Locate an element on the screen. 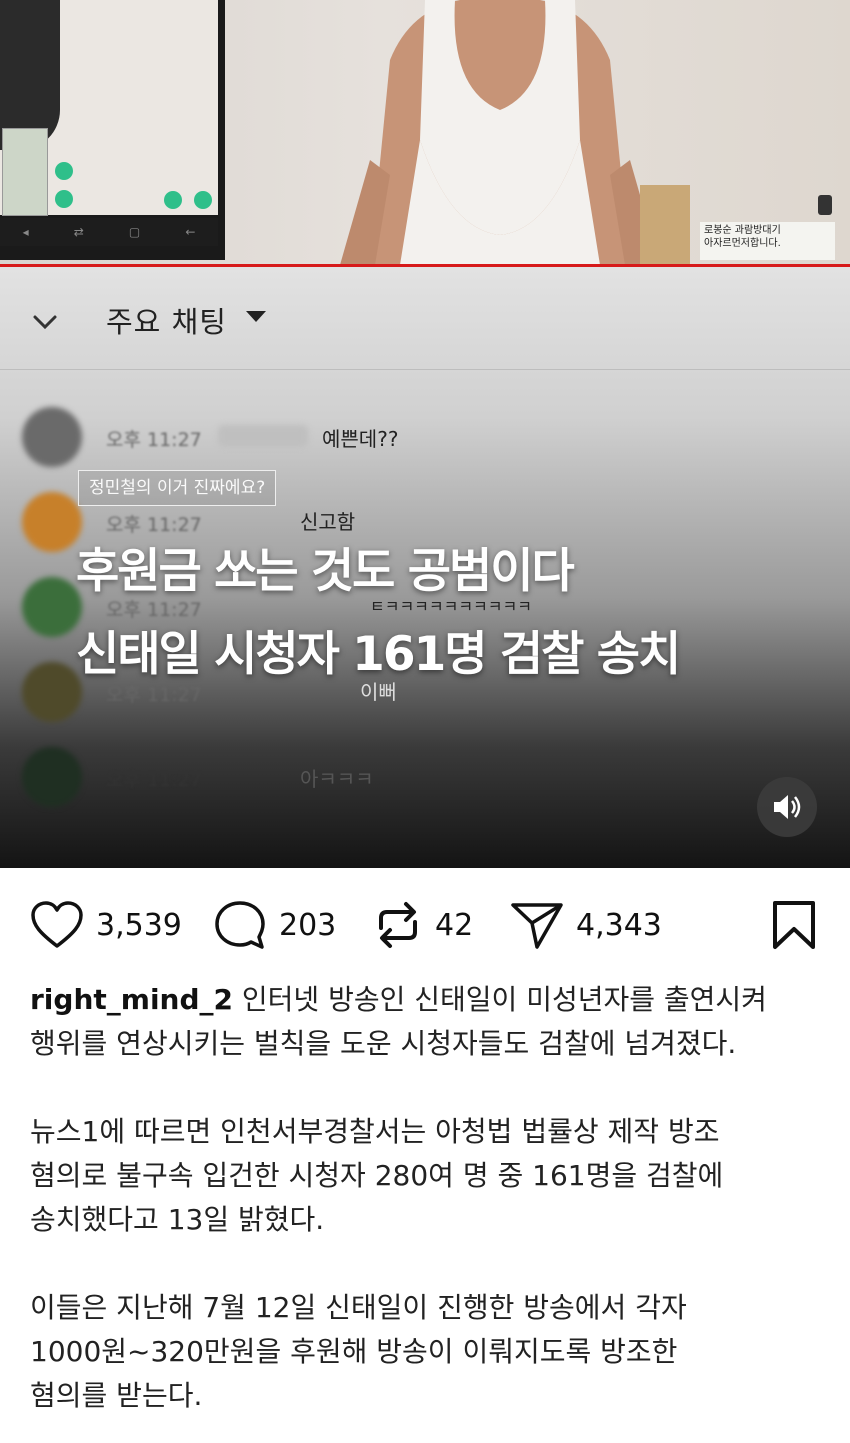 The width and height of the screenshot is (850, 1443). chat-icon is located at coordinates (173, 200).